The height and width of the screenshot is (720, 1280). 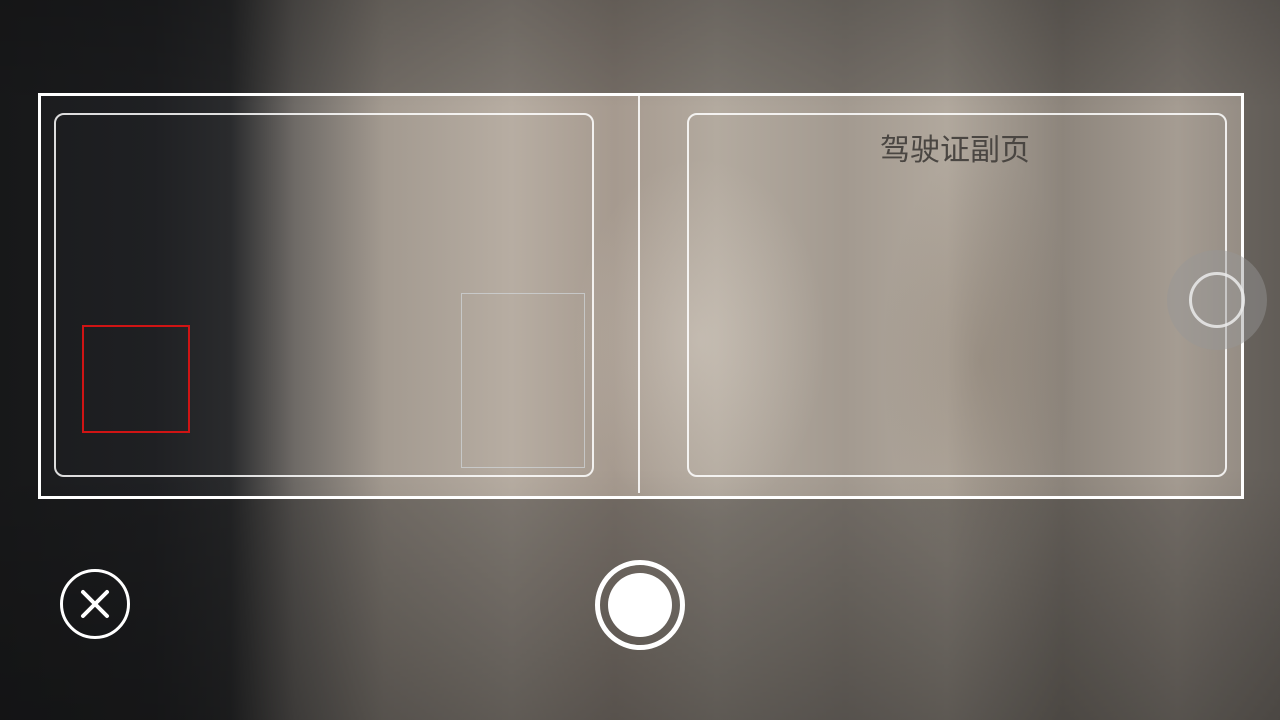 I want to click on flip-icon, so click(x=1217, y=300).